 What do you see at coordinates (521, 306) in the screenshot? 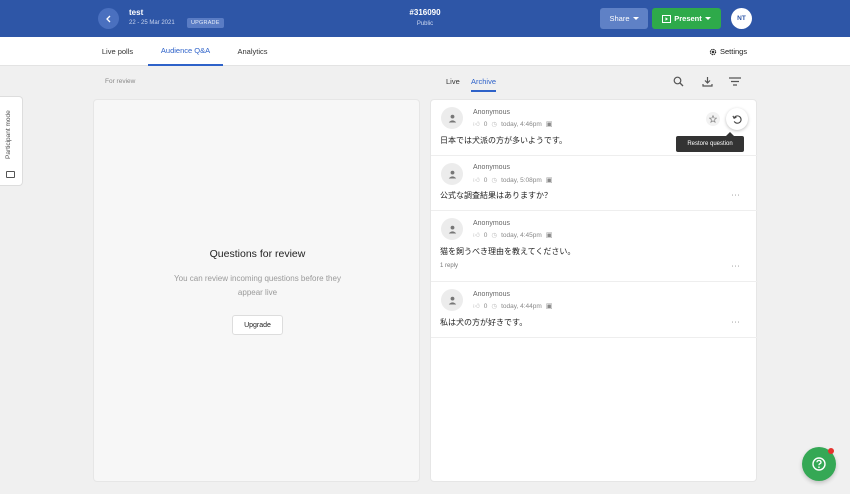
I see `question-time: today, 4:44pm` at bounding box center [521, 306].